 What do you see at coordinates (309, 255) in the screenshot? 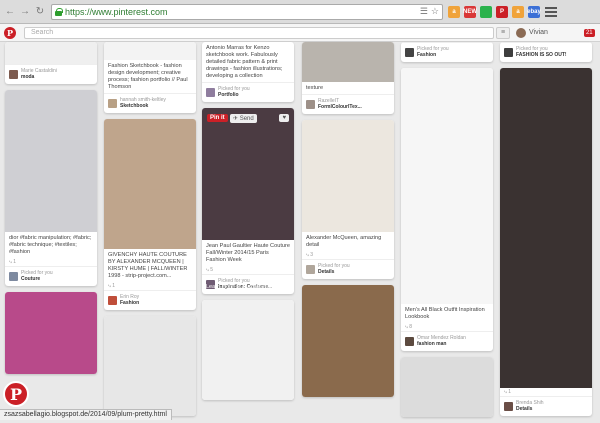
I see `repin-count: ⤷ 3` at bounding box center [309, 255].